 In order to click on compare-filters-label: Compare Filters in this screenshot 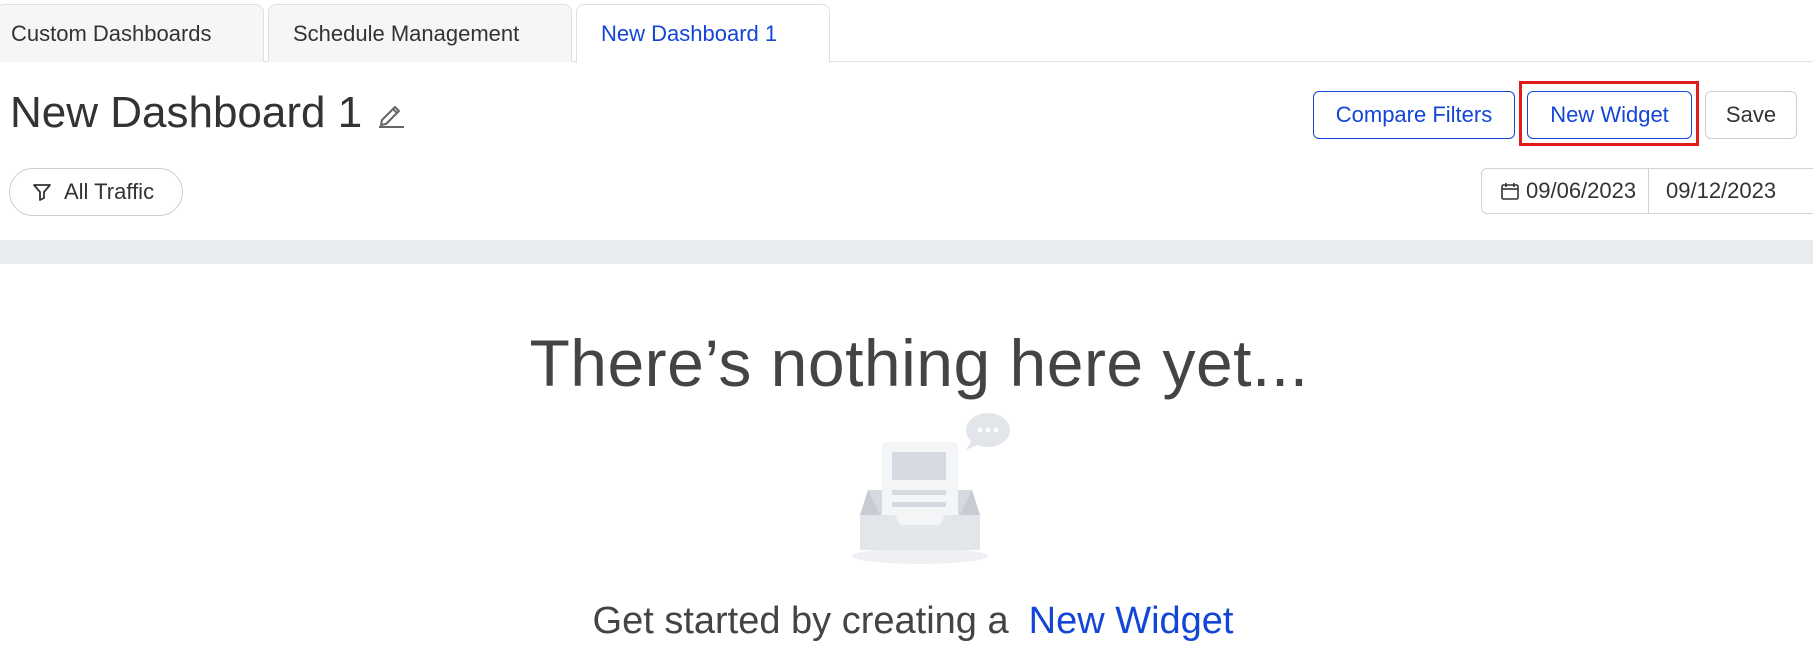, I will do `click(1414, 114)`.